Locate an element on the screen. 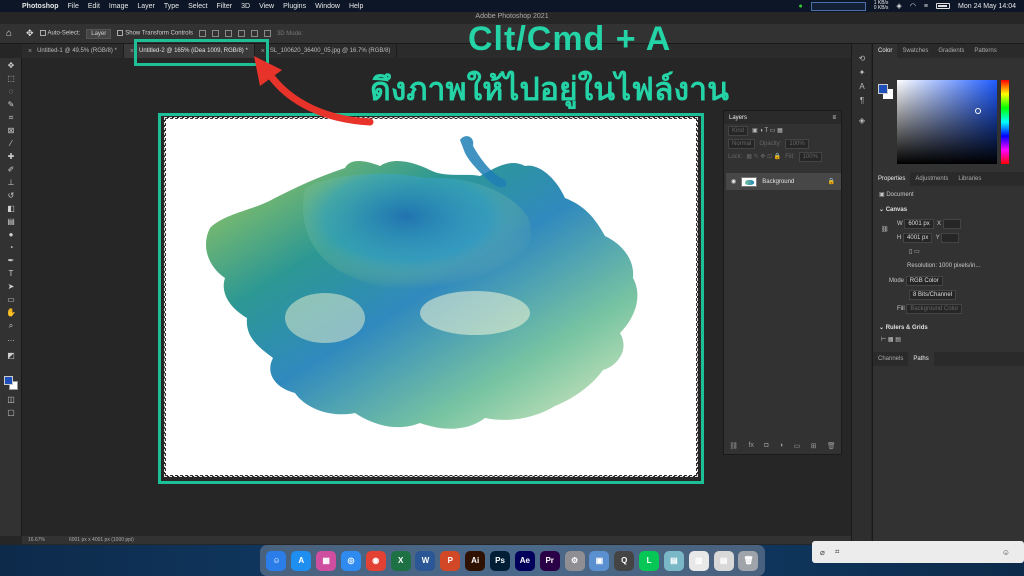  healing-brush-icon: ✚ is located at coordinates (11, 157).